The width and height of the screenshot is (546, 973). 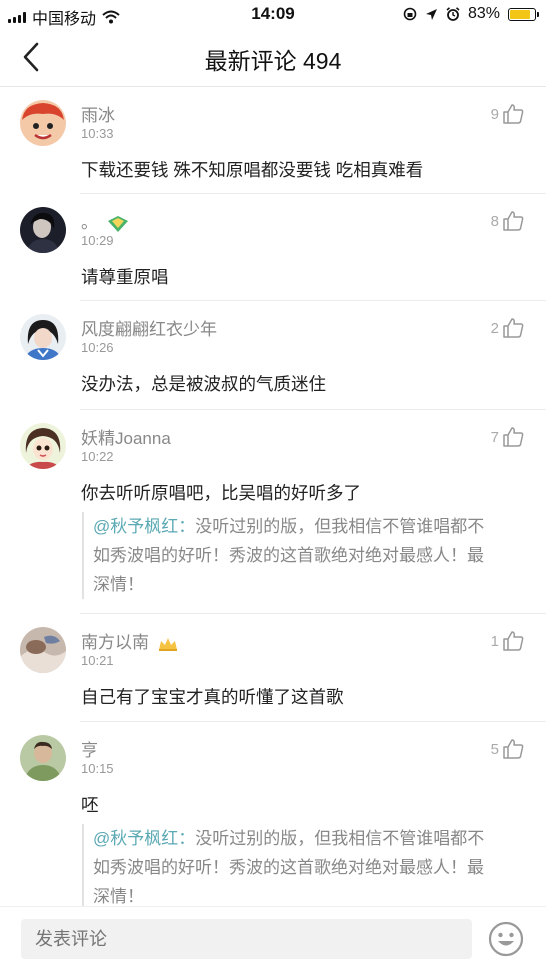 What do you see at coordinates (483, 13) in the screenshot?
I see `battery-percent: 83%` at bounding box center [483, 13].